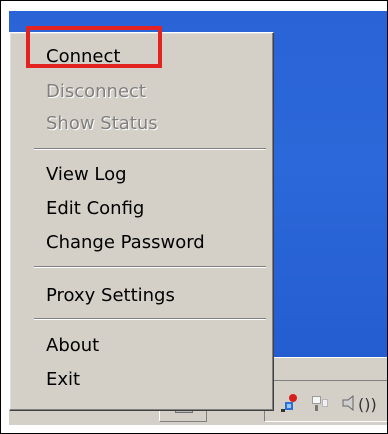 The height and width of the screenshot is (434, 388). I want to click on network-icon, so click(290, 403).